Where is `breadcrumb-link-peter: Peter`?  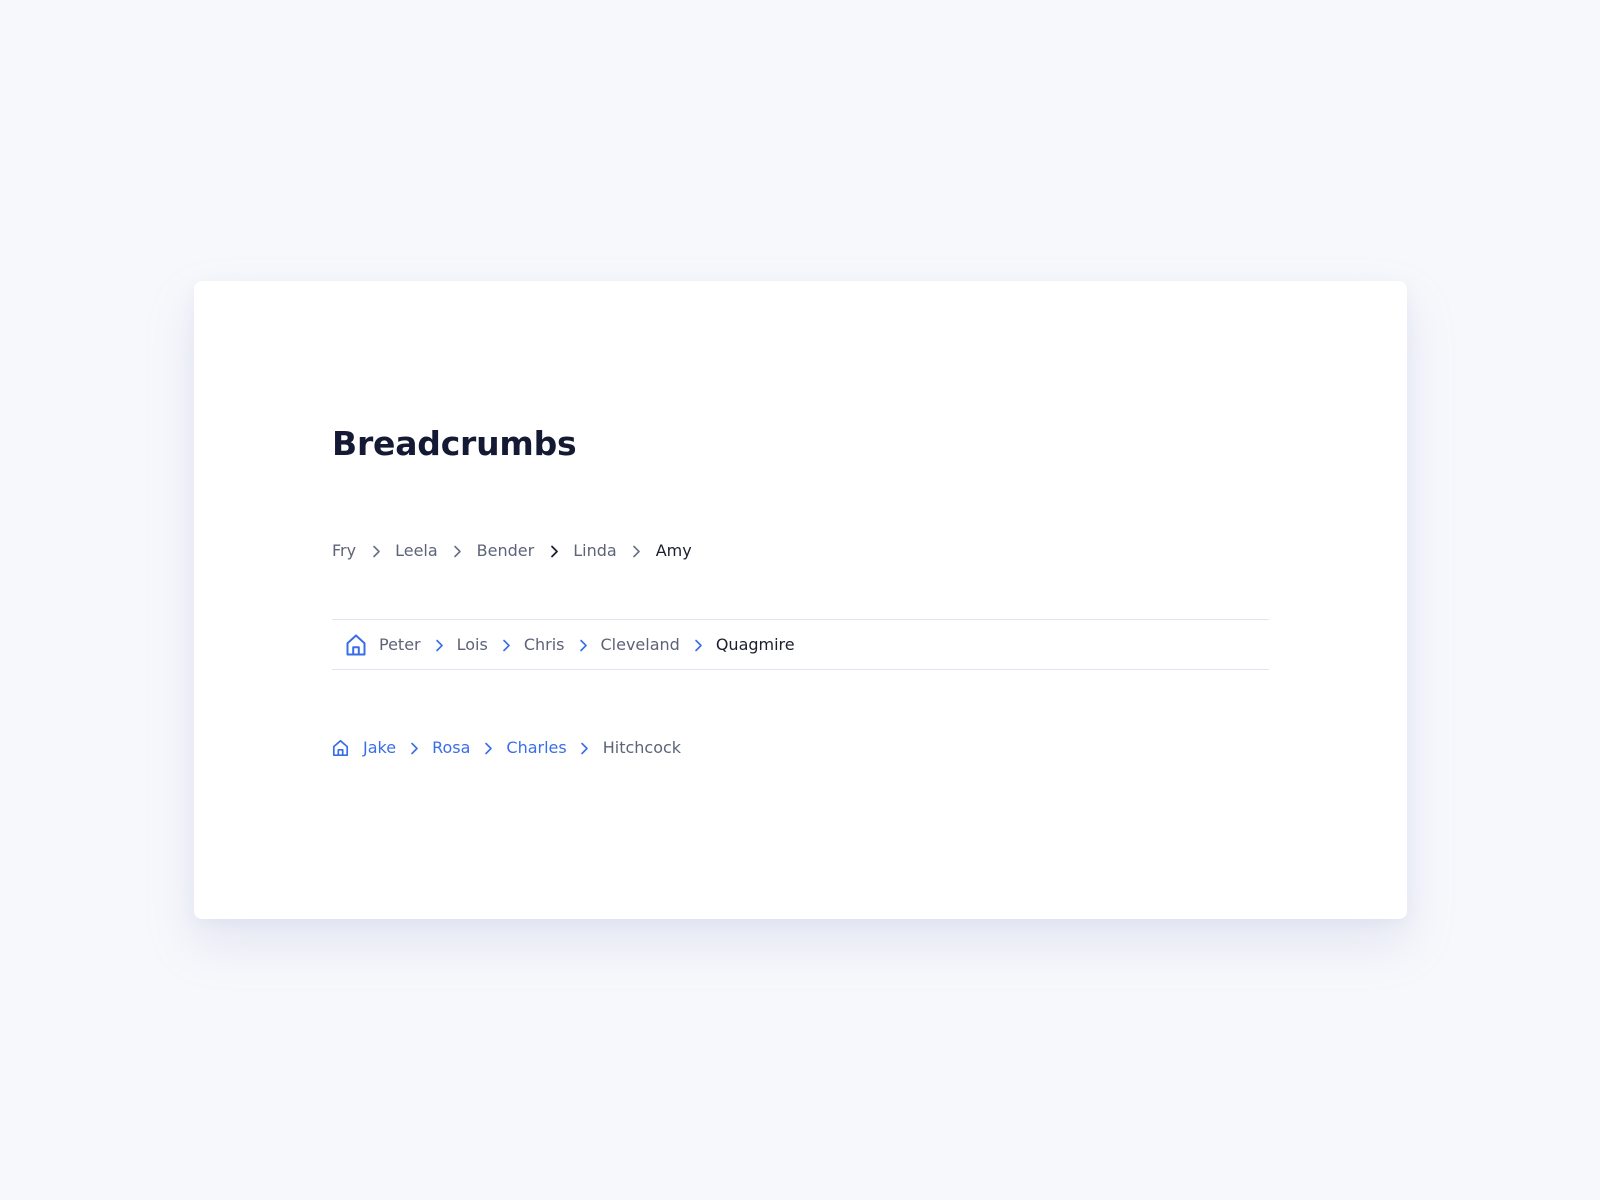 breadcrumb-link-peter: Peter is located at coordinates (400, 645).